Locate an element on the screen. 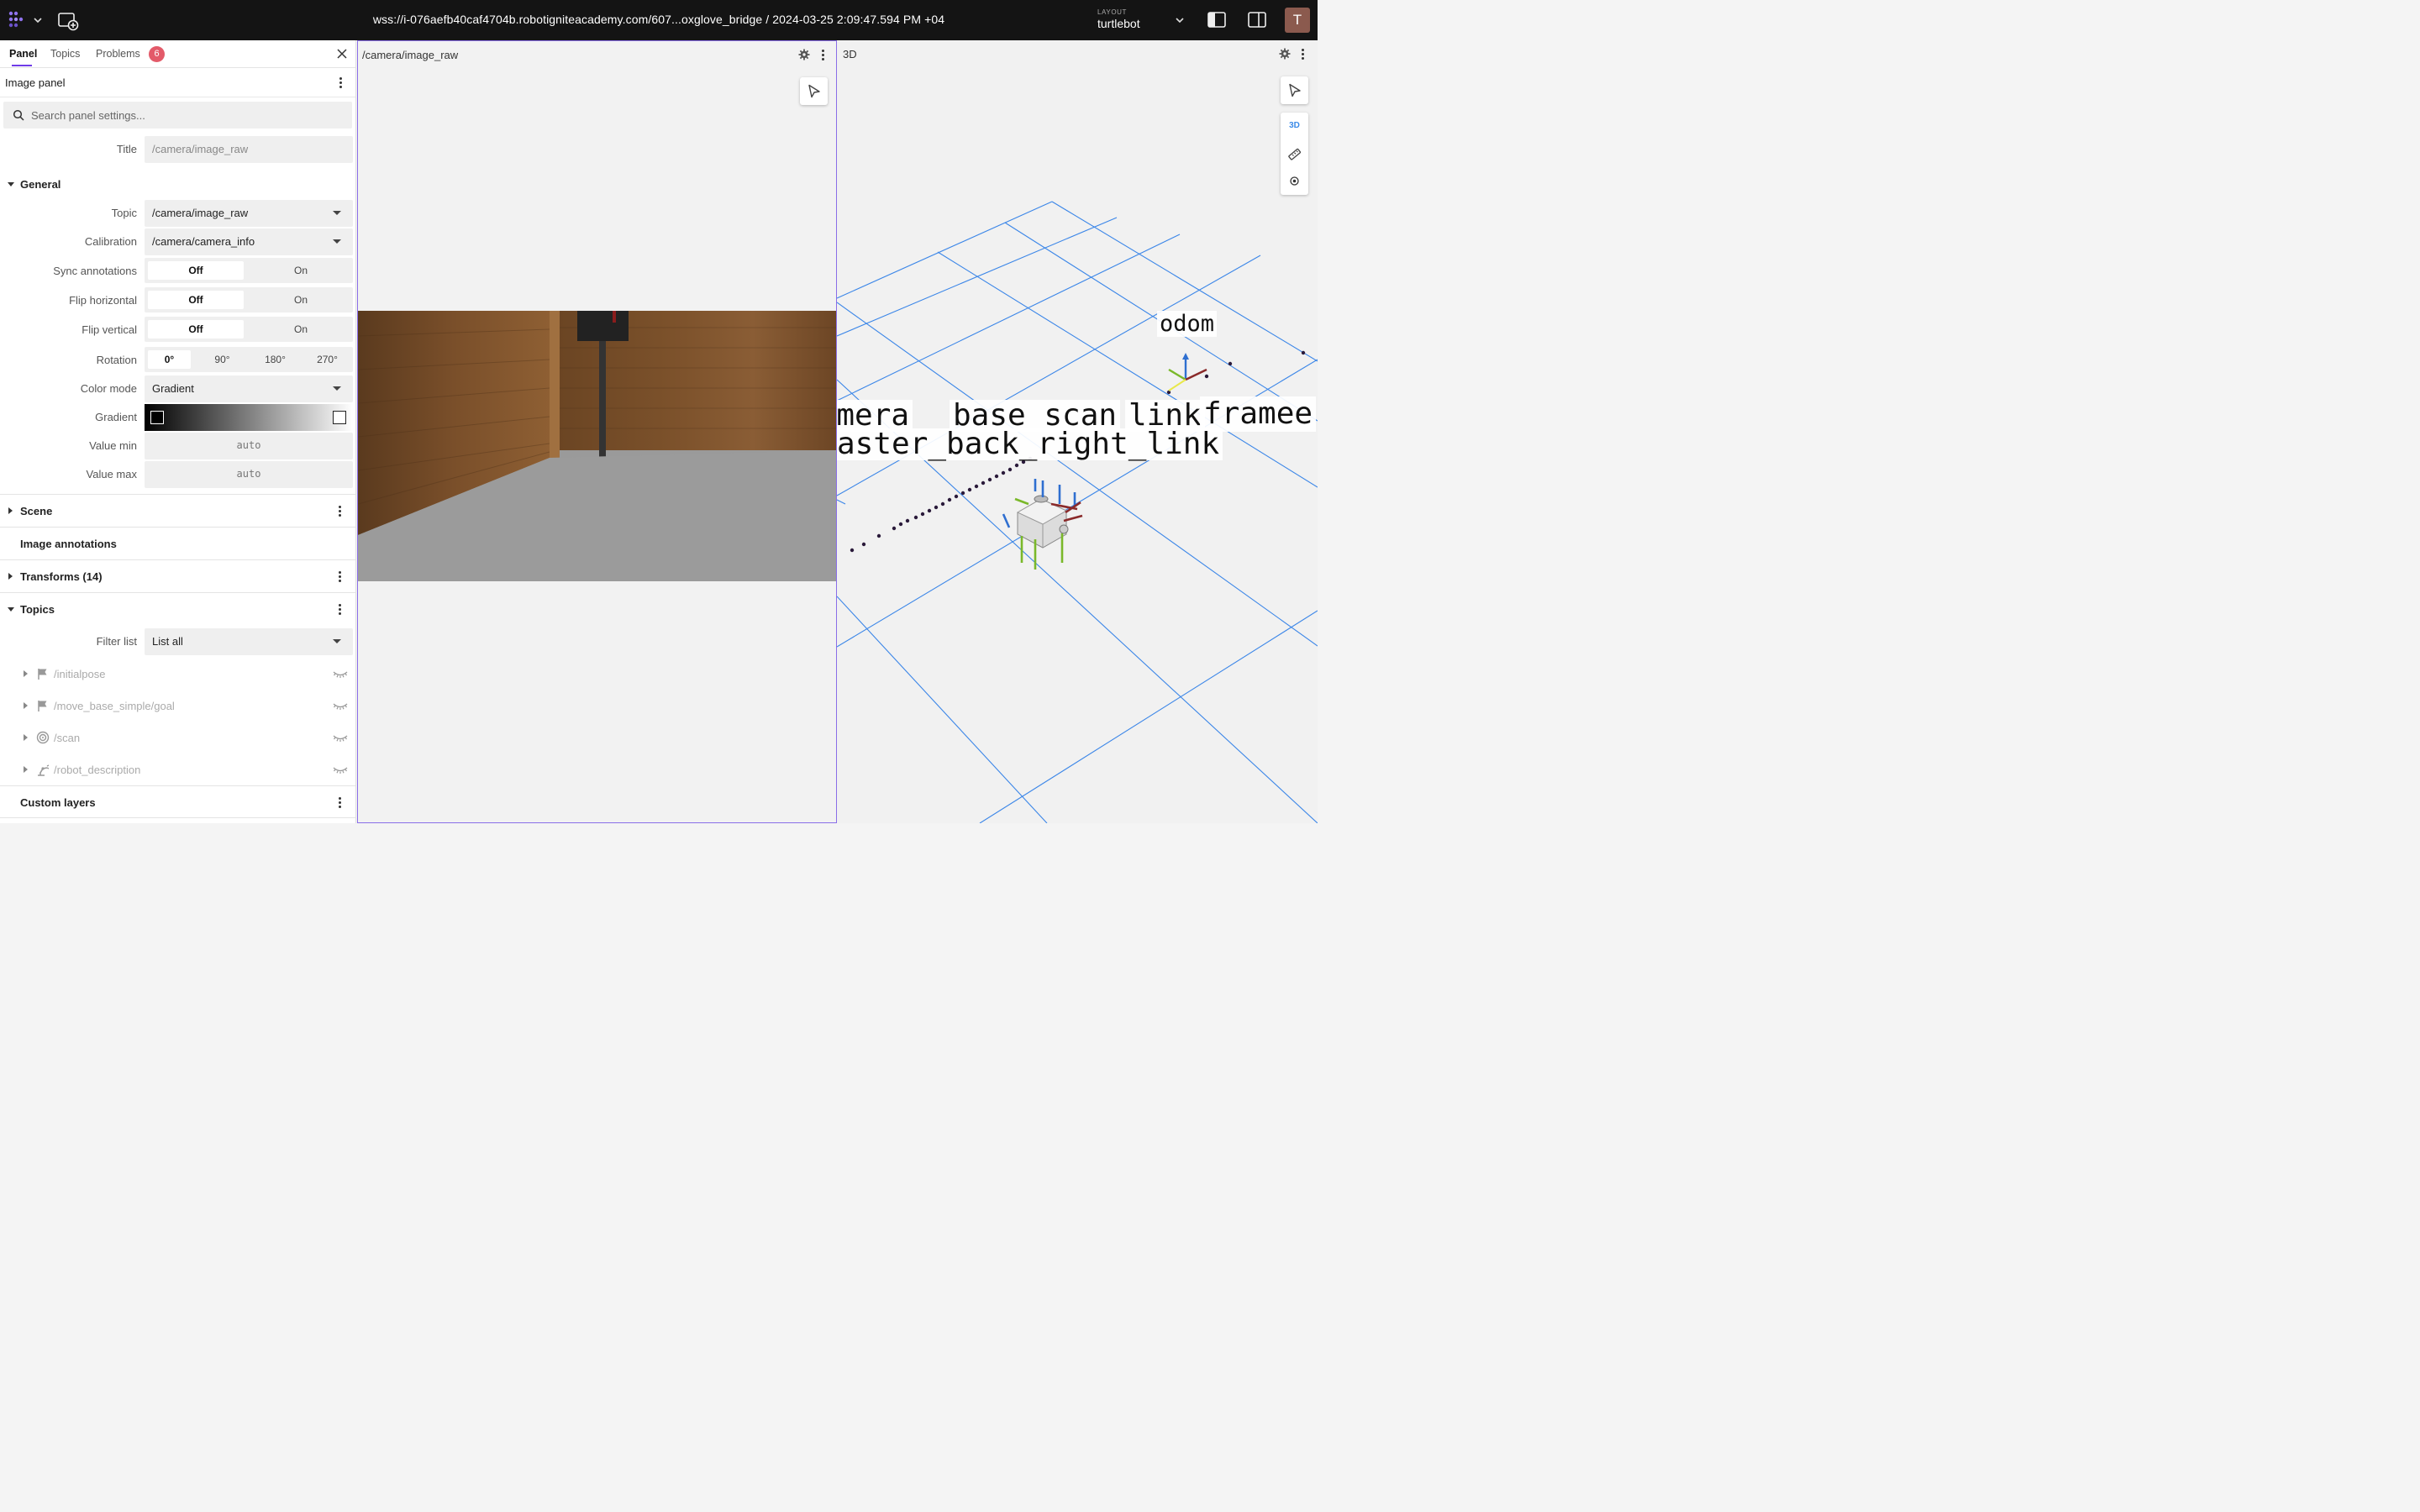 The height and width of the screenshot is (1512, 2420). custom-layers-menu-icon is located at coordinates (340, 803).